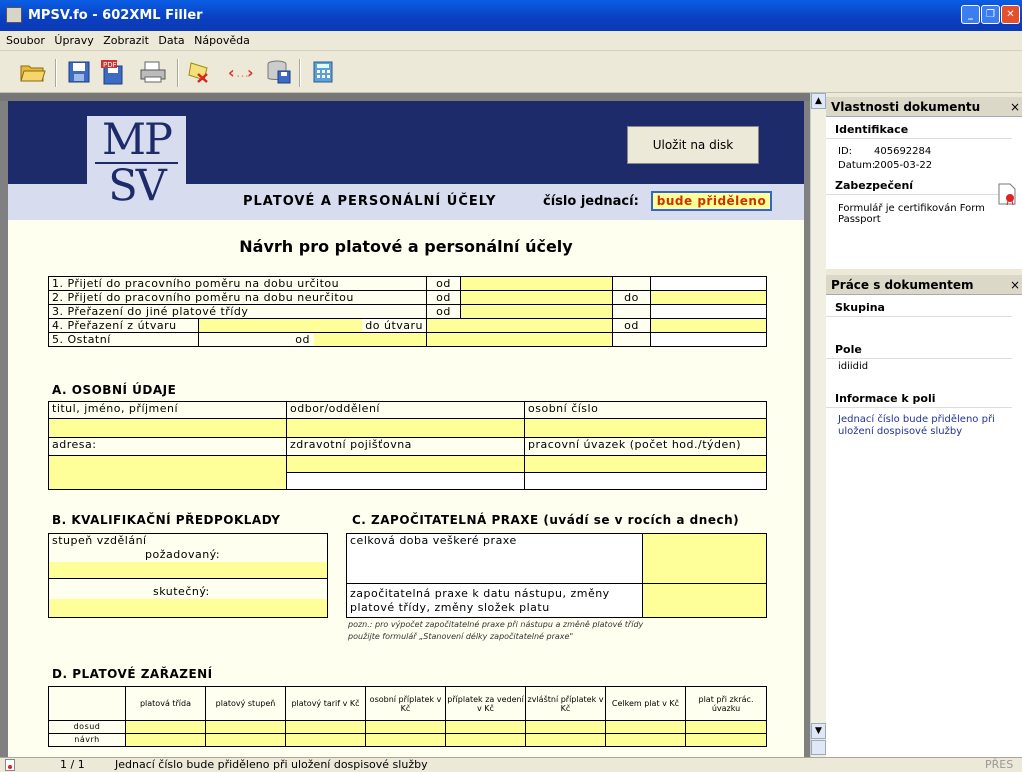 This screenshot has height=772, width=1022. Describe the element at coordinates (10, 765) in the screenshot. I see `document-status-icon` at that location.